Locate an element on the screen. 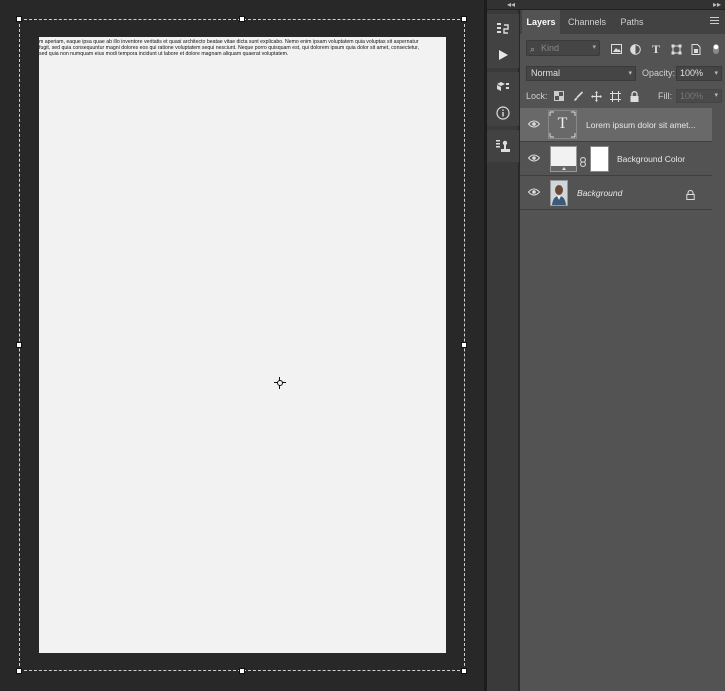 This screenshot has width=725, height=691. opacity-value: 100% is located at coordinates (692, 73).